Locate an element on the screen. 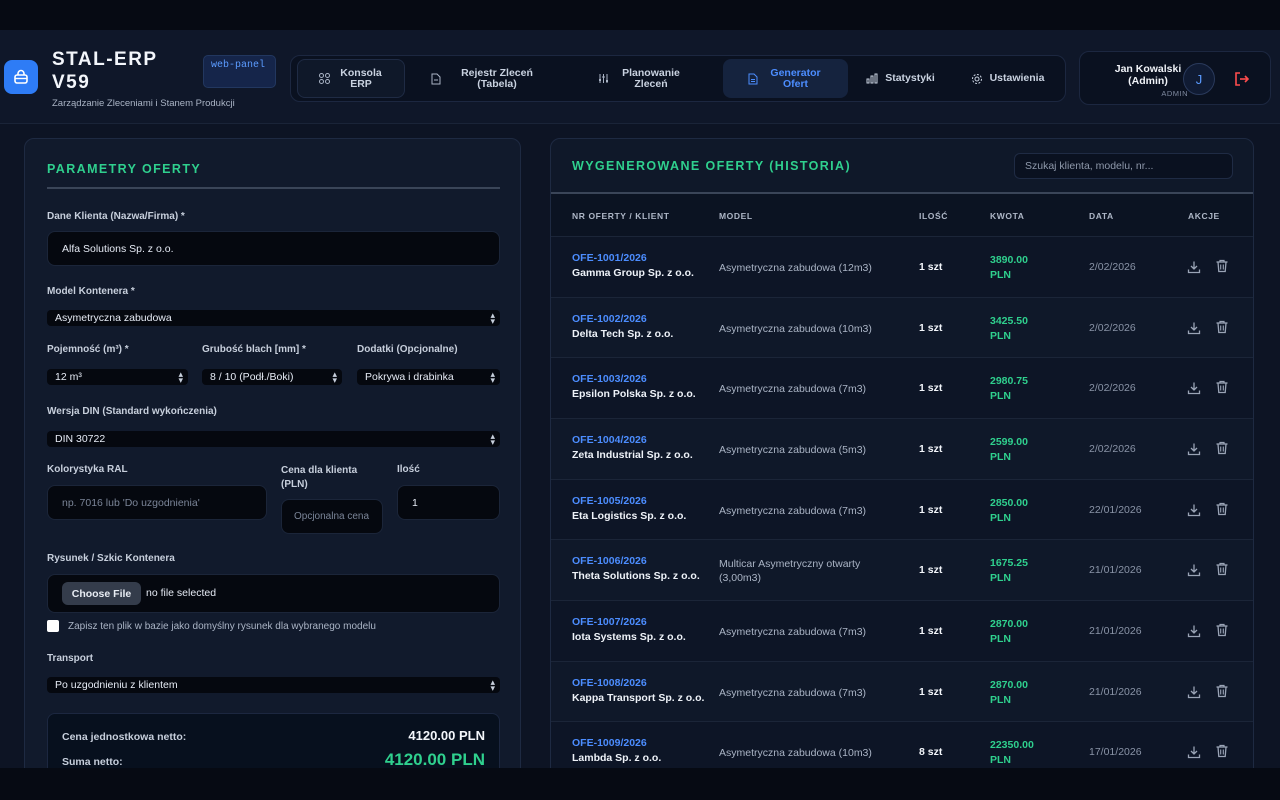 The height and width of the screenshot is (800, 1280). col-header-actions: AKCJE is located at coordinates (1204, 216).